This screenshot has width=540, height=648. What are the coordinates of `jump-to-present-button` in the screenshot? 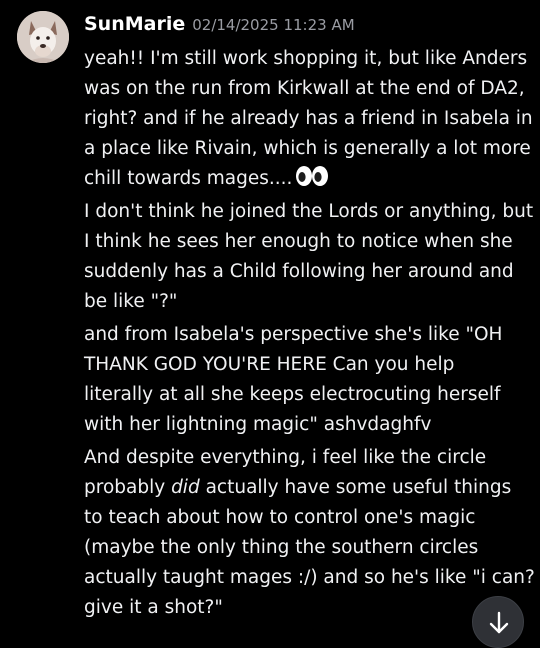 It's located at (498, 622).